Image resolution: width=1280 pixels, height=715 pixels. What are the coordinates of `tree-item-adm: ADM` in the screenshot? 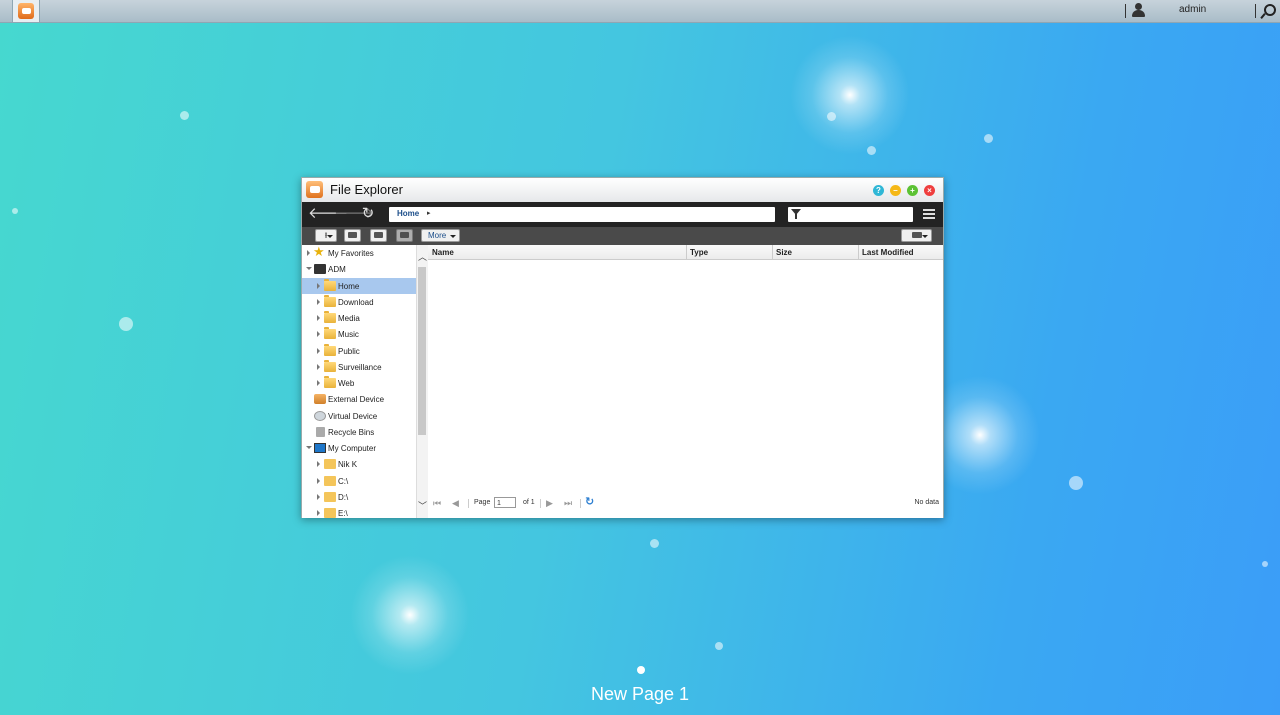 It's located at (359, 269).